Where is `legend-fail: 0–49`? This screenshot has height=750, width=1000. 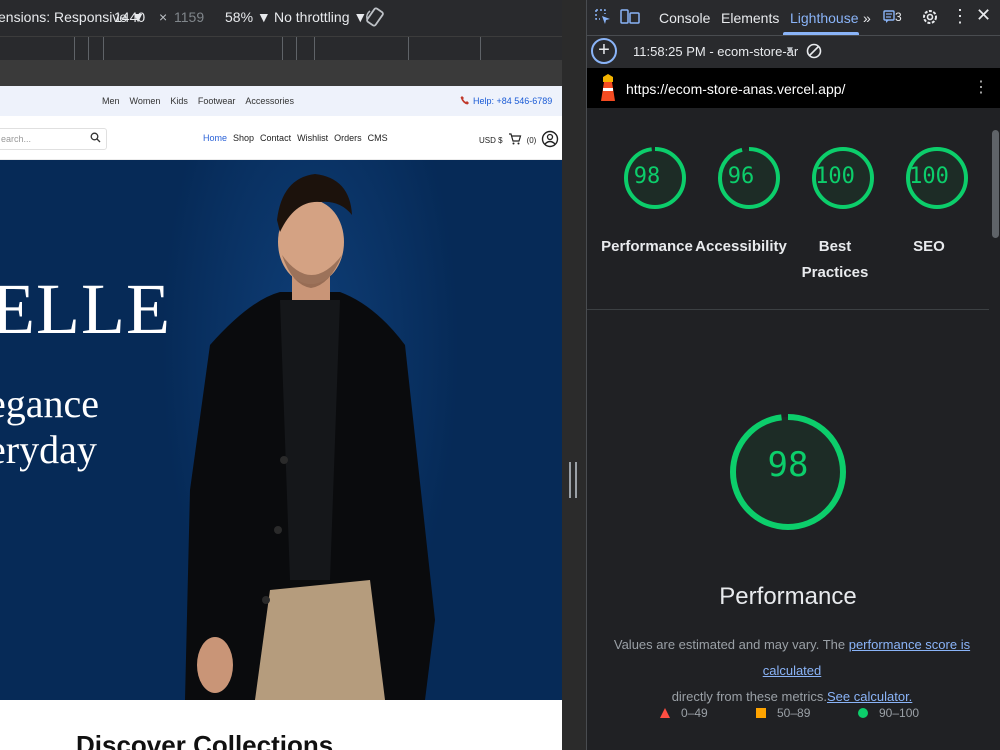
legend-fail: 0–49 is located at coordinates (683, 713).